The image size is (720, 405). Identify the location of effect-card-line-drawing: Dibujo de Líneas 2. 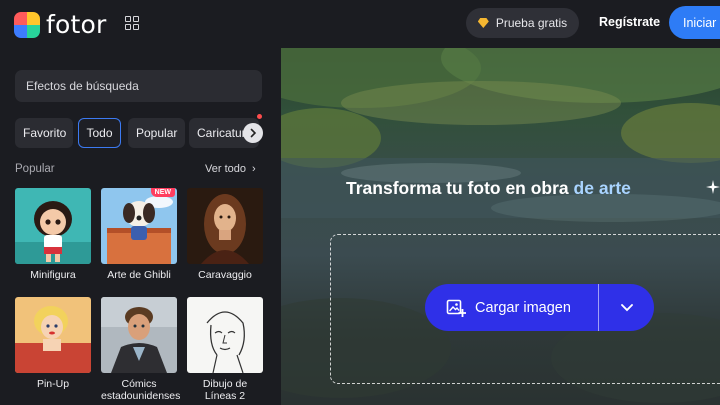
(225, 349).